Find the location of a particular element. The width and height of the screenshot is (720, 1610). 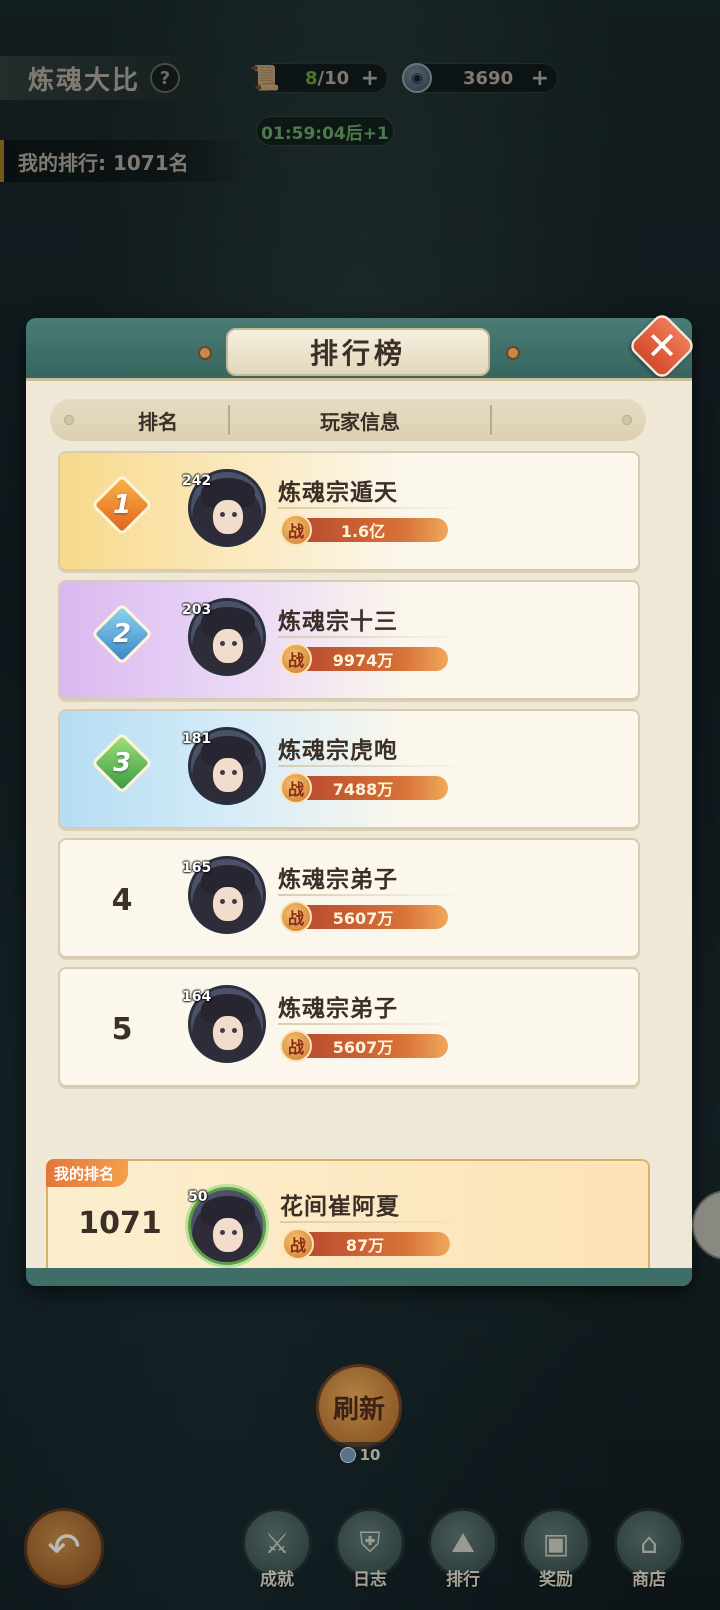

player-name: 花间崔阿夏 is located at coordinates (340, 1207).